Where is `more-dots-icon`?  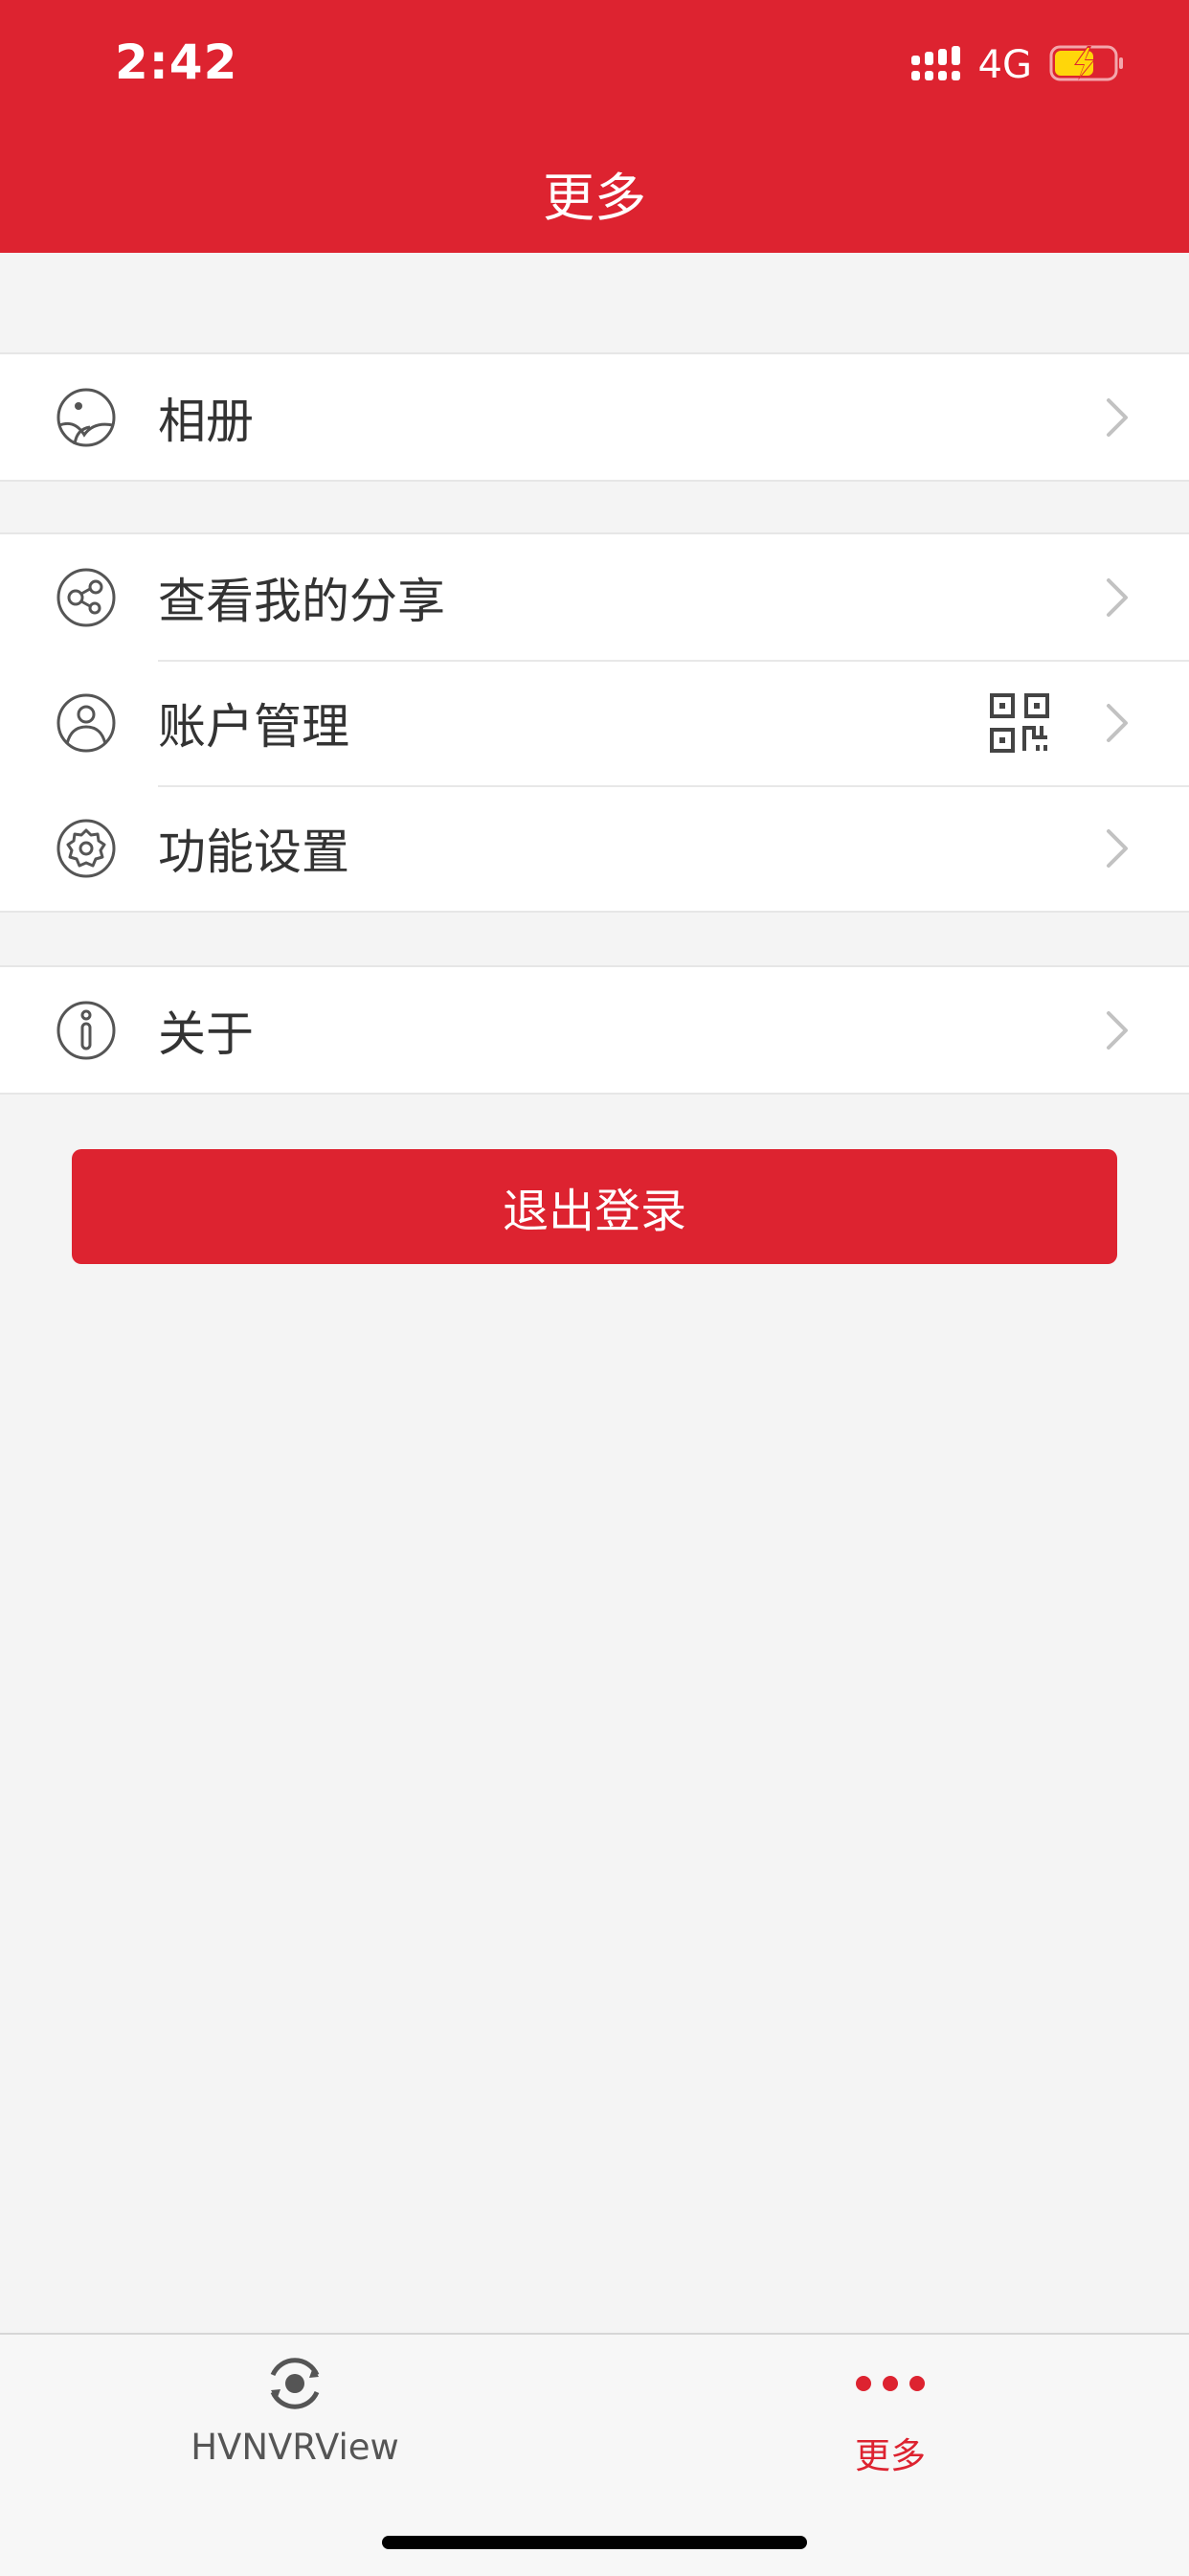
more-dots-icon is located at coordinates (890, 2383).